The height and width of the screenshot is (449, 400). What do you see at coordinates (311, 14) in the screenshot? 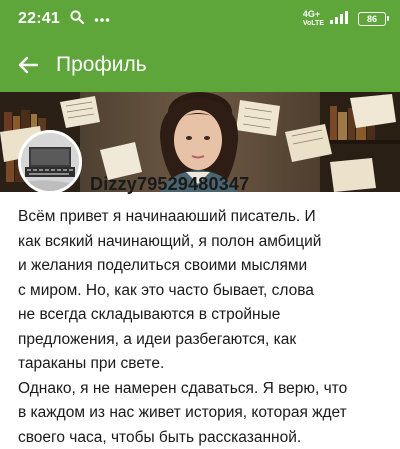
I see `network-type: 4G+` at bounding box center [311, 14].